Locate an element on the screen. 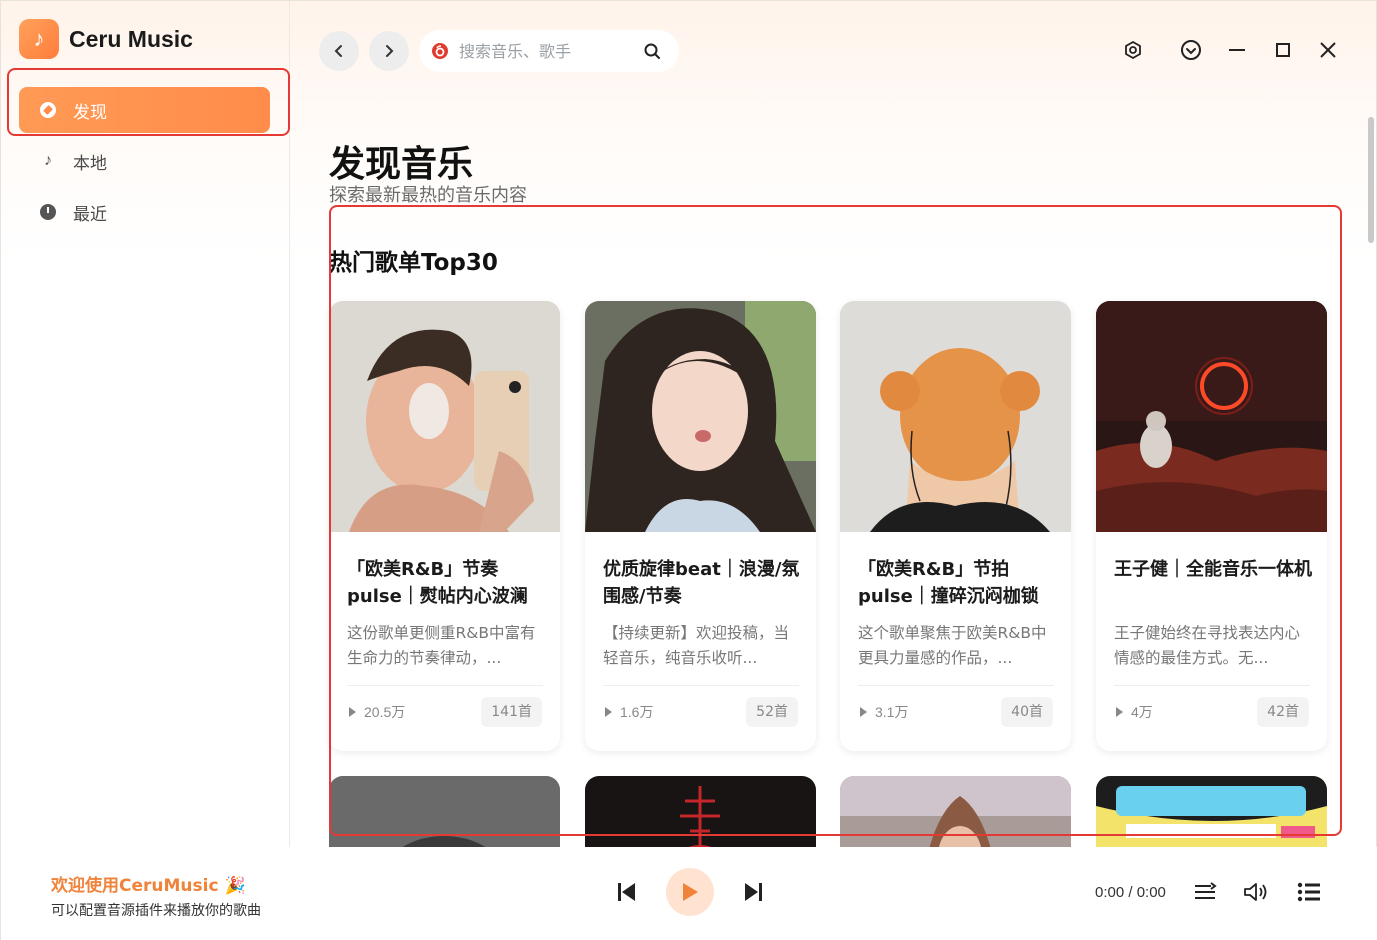 Image resolution: width=1377 pixels, height=940 pixels. song-count-badge: 141首 is located at coordinates (511, 712).